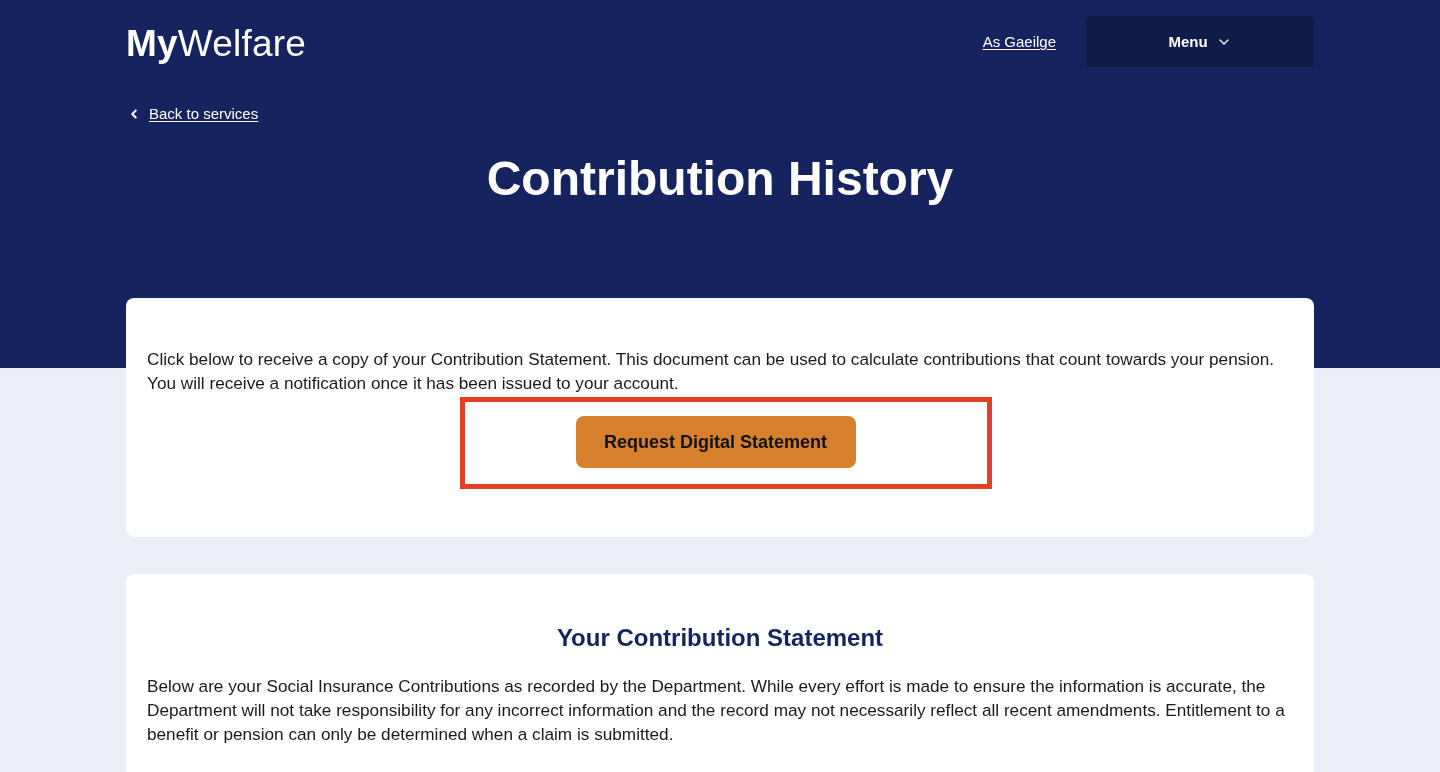 This screenshot has height=772, width=1440. I want to click on statement-title: Your Contribution Statement, so click(720, 638).